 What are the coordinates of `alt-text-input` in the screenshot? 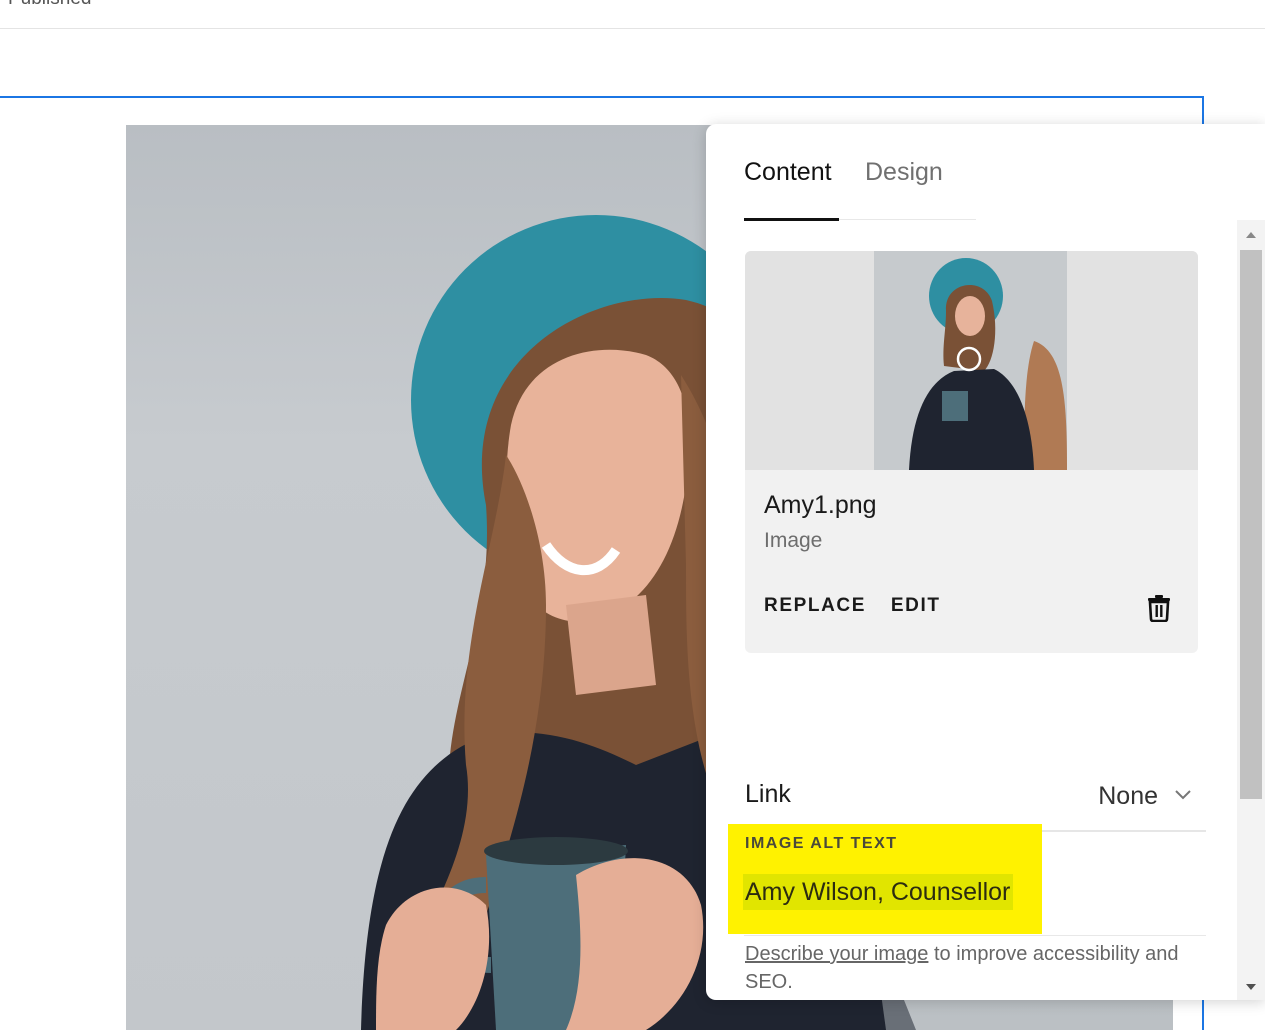 It's located at (878, 892).